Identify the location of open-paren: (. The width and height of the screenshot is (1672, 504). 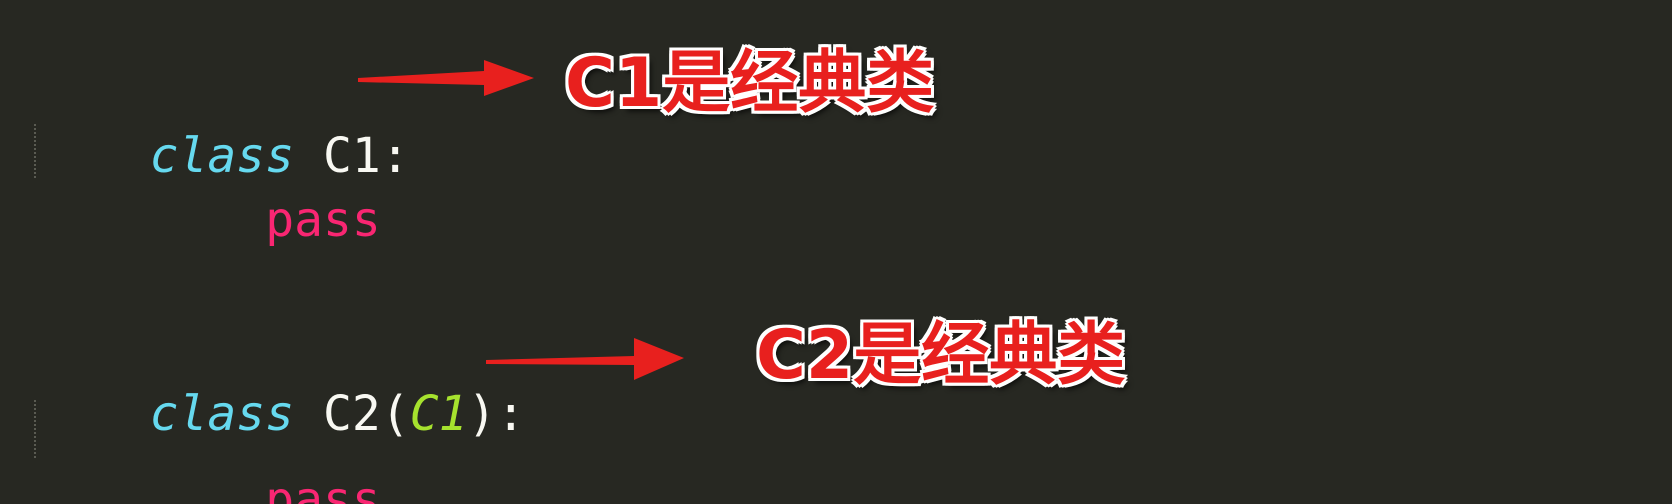
(395, 414).